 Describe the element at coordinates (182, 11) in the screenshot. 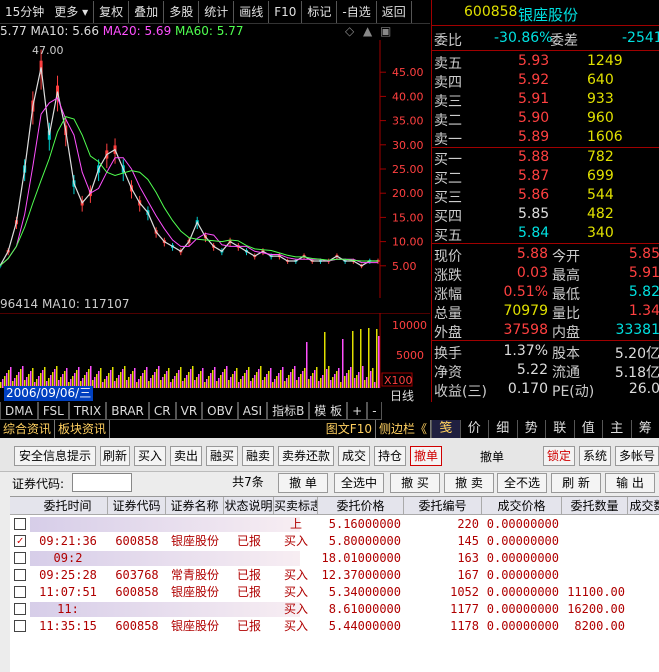

I see `multi-stock-button: 多股` at that location.